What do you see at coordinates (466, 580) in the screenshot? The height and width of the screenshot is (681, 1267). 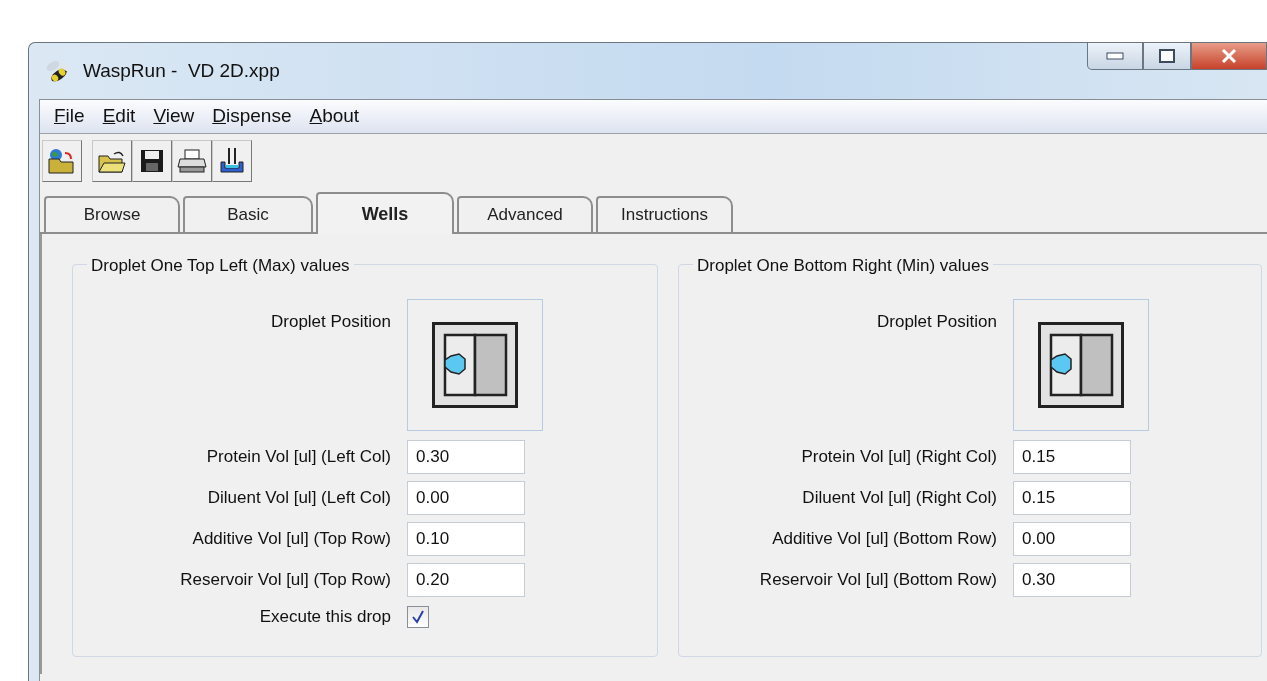 I see `input-field: 0.20` at bounding box center [466, 580].